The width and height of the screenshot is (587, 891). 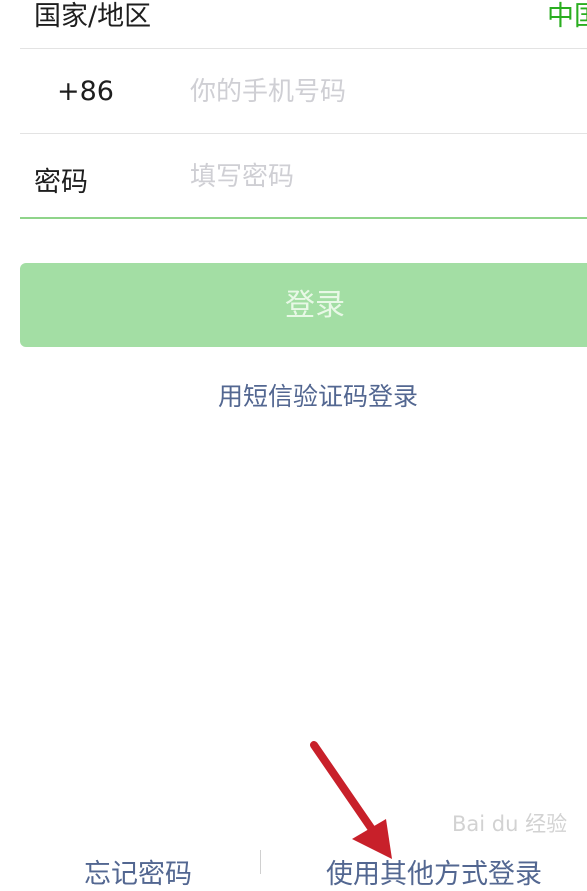 What do you see at coordinates (293, 395) in the screenshot?
I see `sms-login-link: 用短信验证码登录` at bounding box center [293, 395].